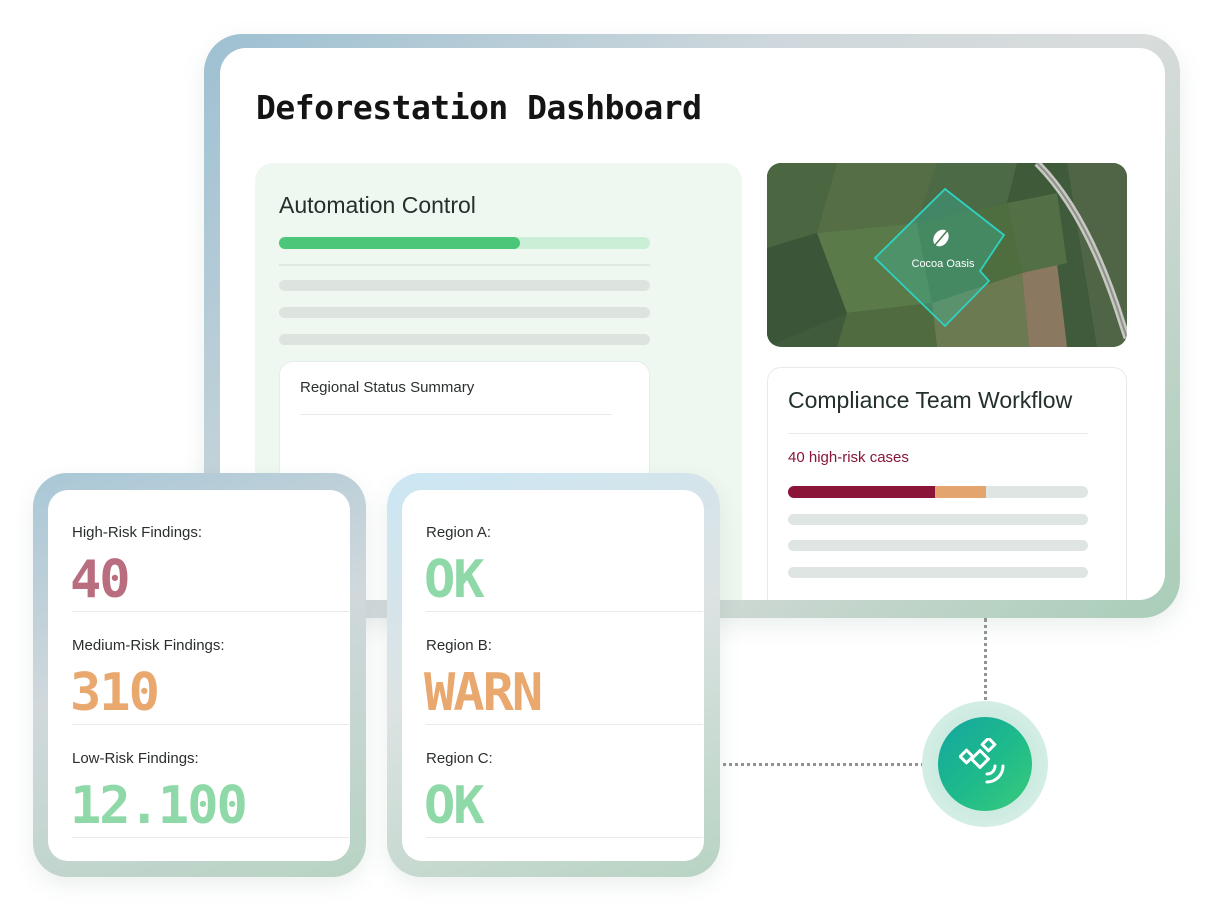 The image size is (1212, 910). Describe the element at coordinates (400, 243) in the screenshot. I see `automation-progress-fill` at that location.